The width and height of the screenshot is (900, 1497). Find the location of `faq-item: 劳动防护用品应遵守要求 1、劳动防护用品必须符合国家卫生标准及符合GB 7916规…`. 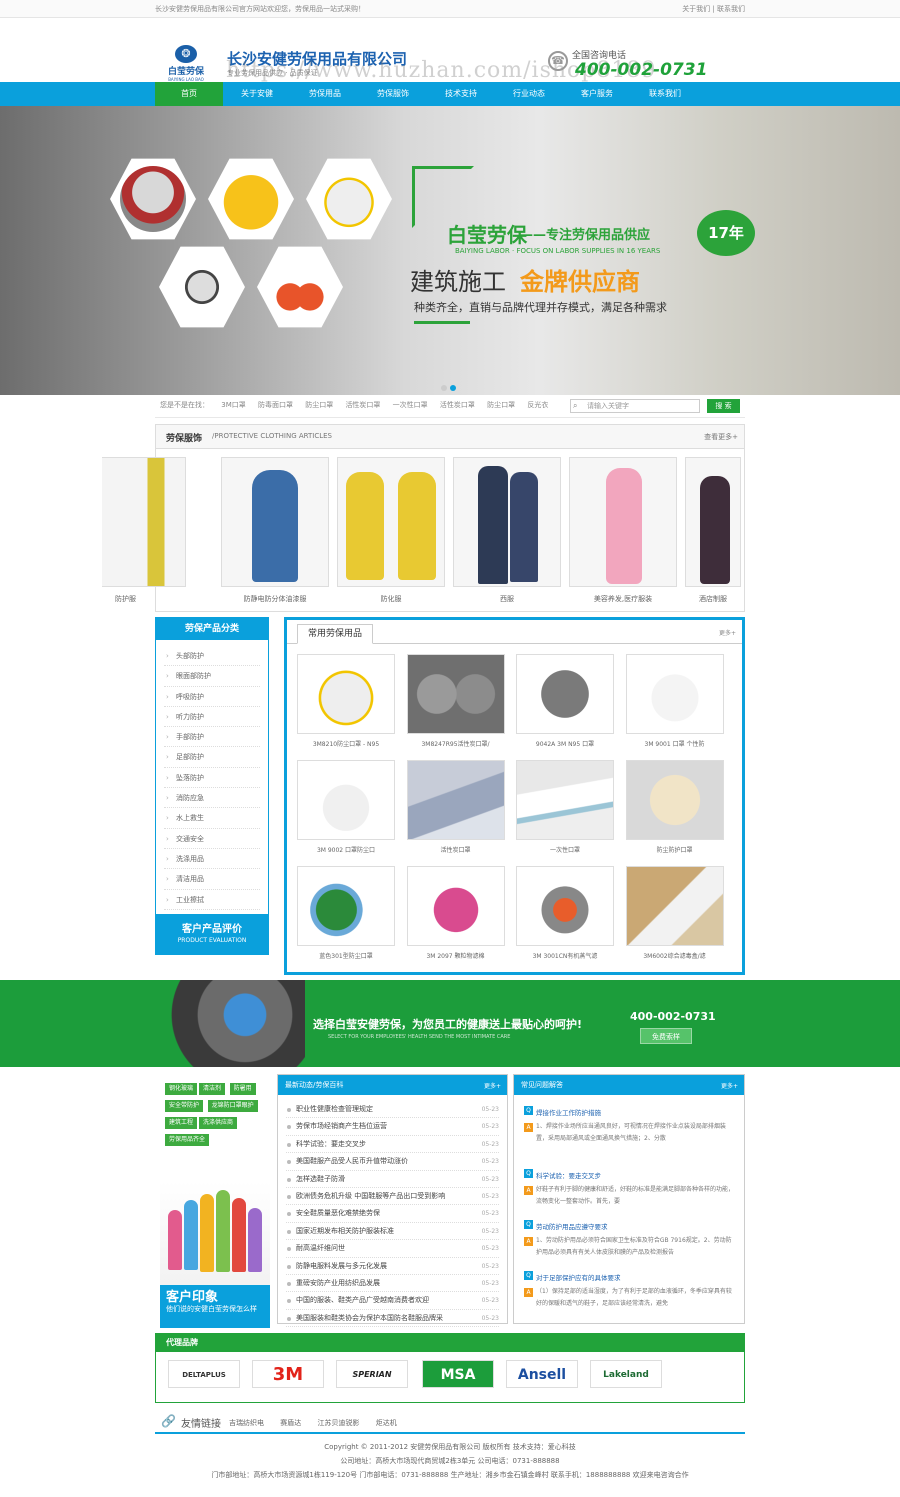

faq-item: 劳动防护用品应遵守要求 1、劳动防护用品必须符合国家卫生标准及符合GB 7916规… is located at coordinates (629, 1239).